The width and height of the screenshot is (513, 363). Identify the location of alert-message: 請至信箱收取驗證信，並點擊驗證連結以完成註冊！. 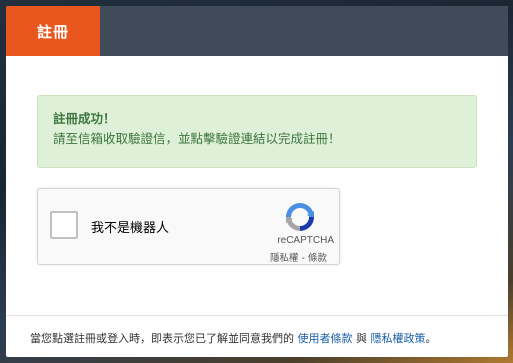
(197, 138).